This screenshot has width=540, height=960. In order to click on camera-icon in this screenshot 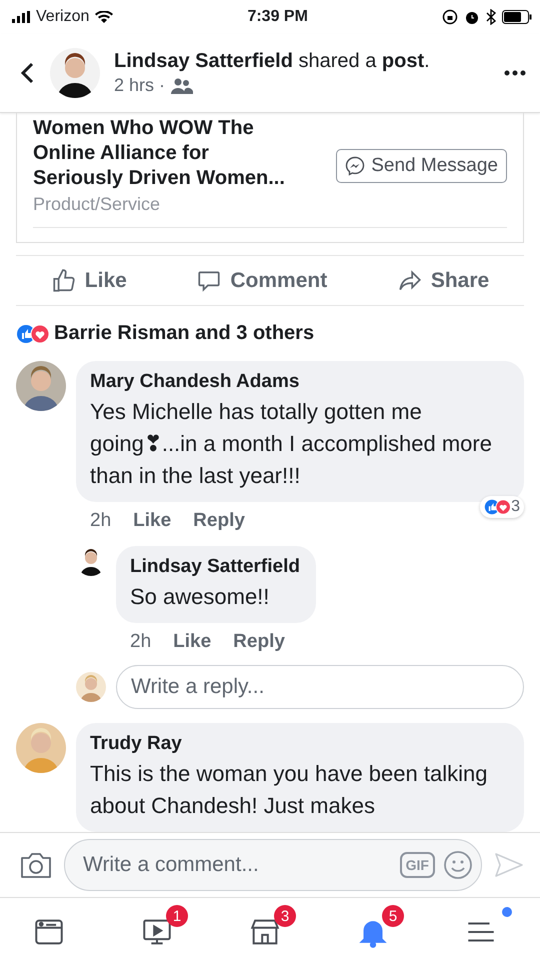, I will do `click(36, 865)`.